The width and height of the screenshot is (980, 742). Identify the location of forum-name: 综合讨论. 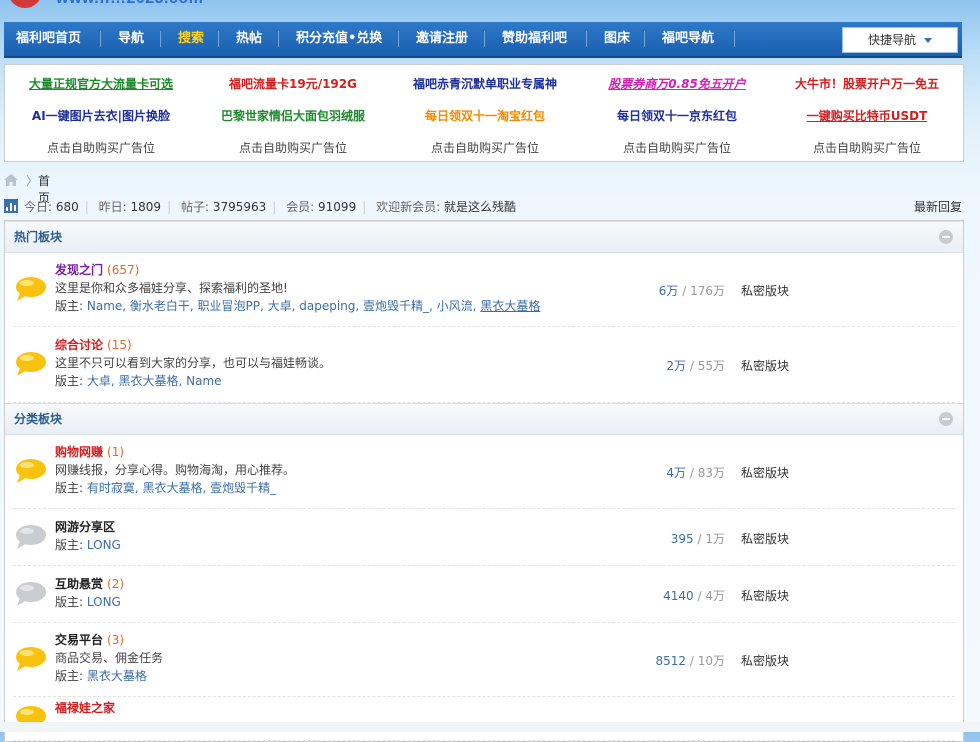
(79, 345).